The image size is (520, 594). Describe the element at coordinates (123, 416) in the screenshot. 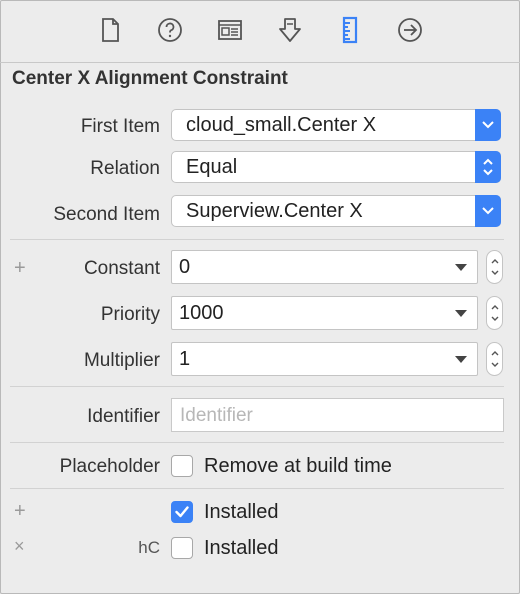

I see `identifier-label: Identifier` at that location.